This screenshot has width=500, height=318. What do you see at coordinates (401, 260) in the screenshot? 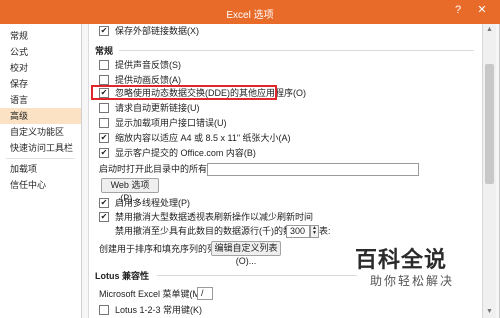
I see `watermark-logo: 百科全说` at bounding box center [401, 260].